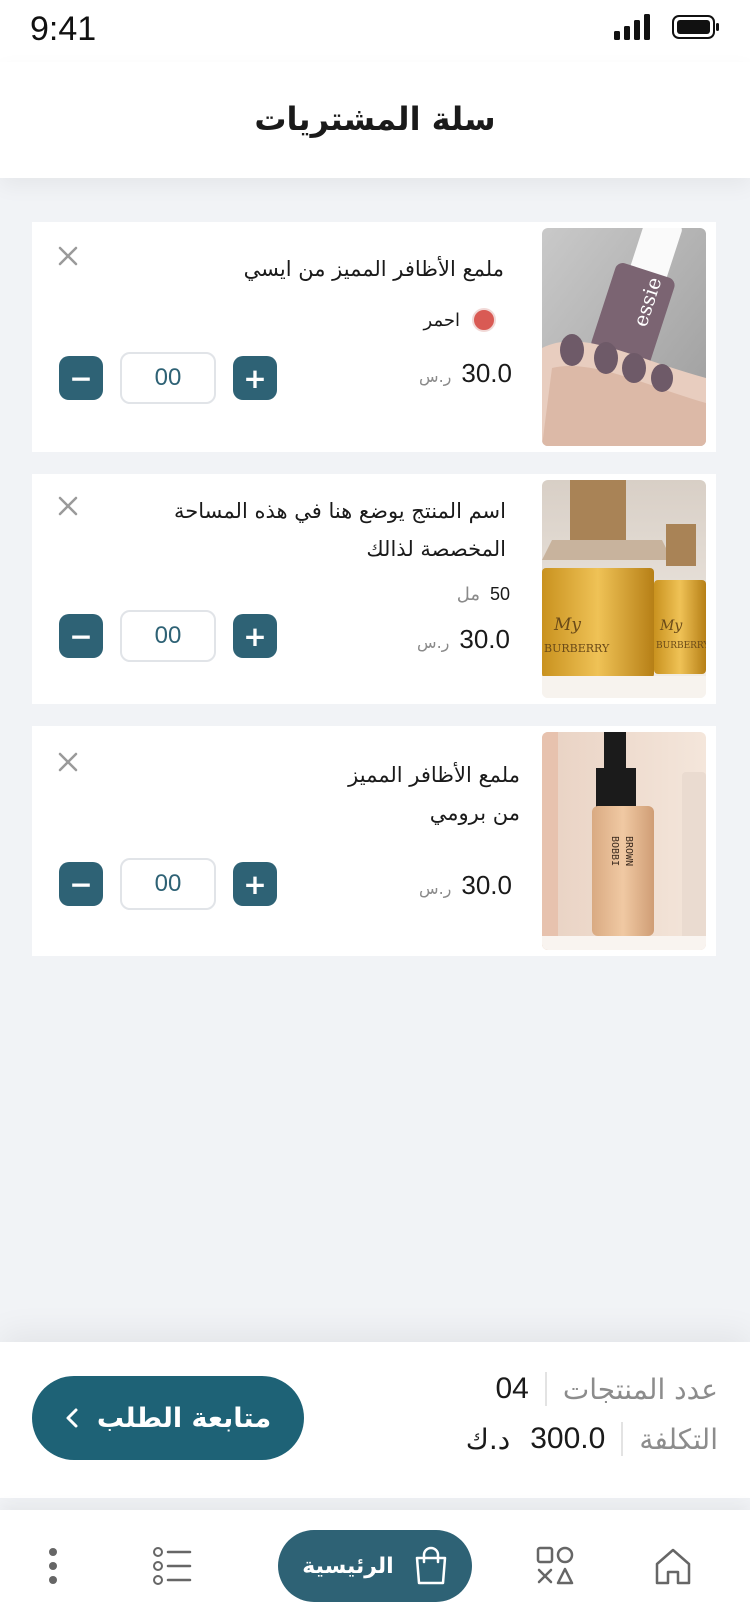 This screenshot has height=1624, width=750. Describe the element at coordinates (474, 813) in the screenshot. I see `product-name-line: من برومي` at that location.